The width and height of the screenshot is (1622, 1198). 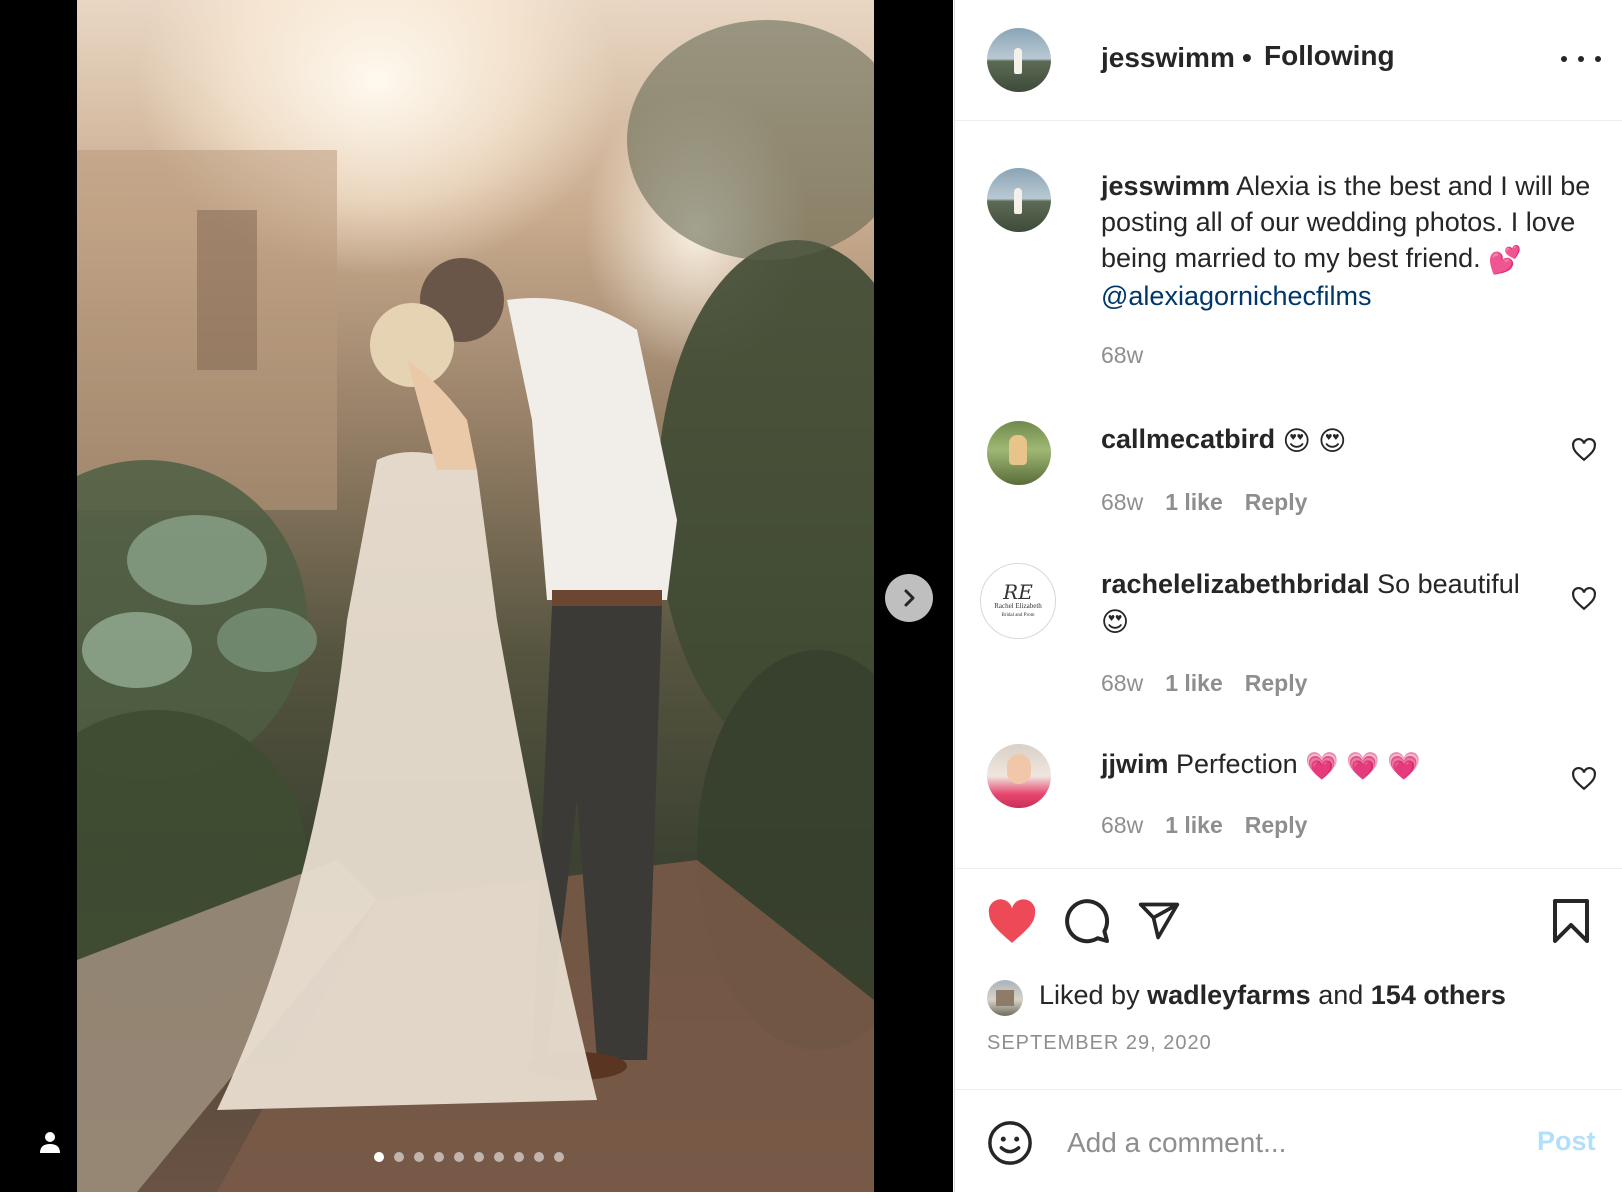 I want to click on comment-emoji: 😍 😍, so click(x=1314, y=440).